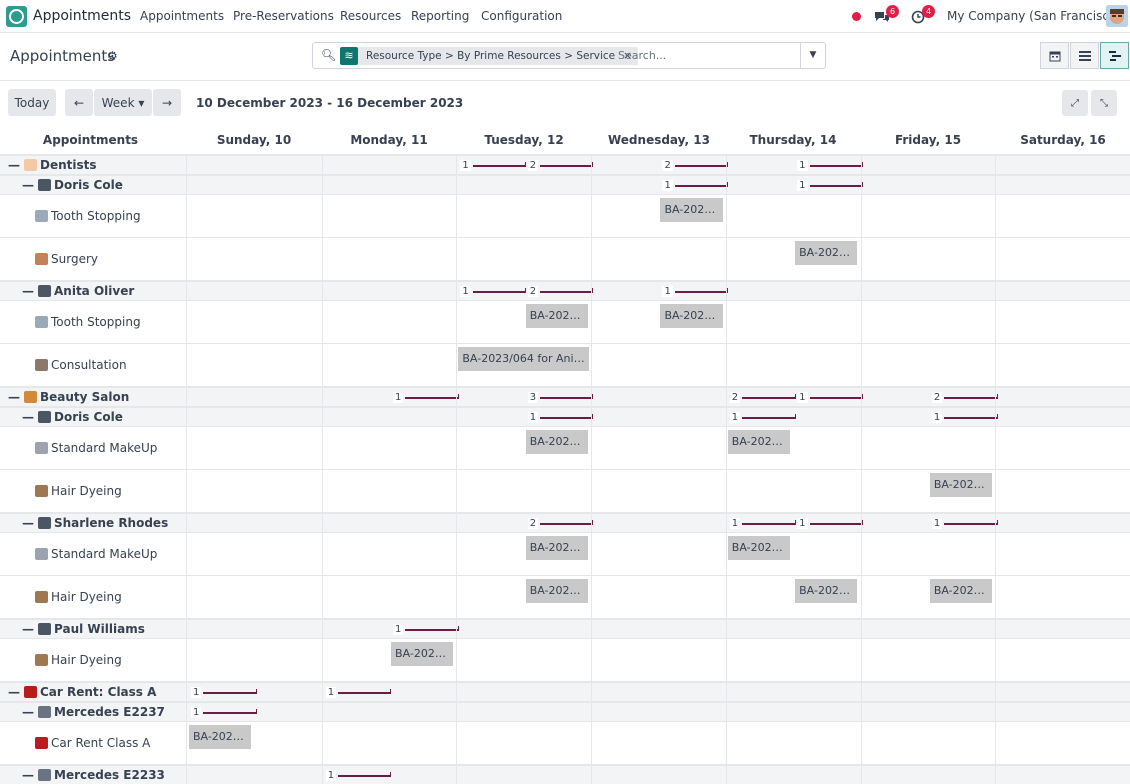  What do you see at coordinates (283, 16) in the screenshot?
I see `menu-pre-reservations: Pre-Reservations` at bounding box center [283, 16].